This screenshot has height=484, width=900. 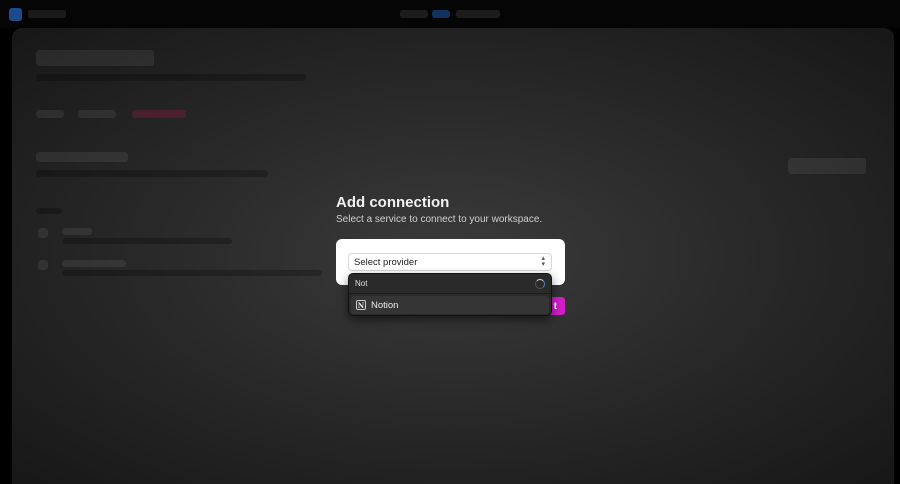 I want to click on provider-select: Select provider ▴ ▾, so click(x=450, y=262).